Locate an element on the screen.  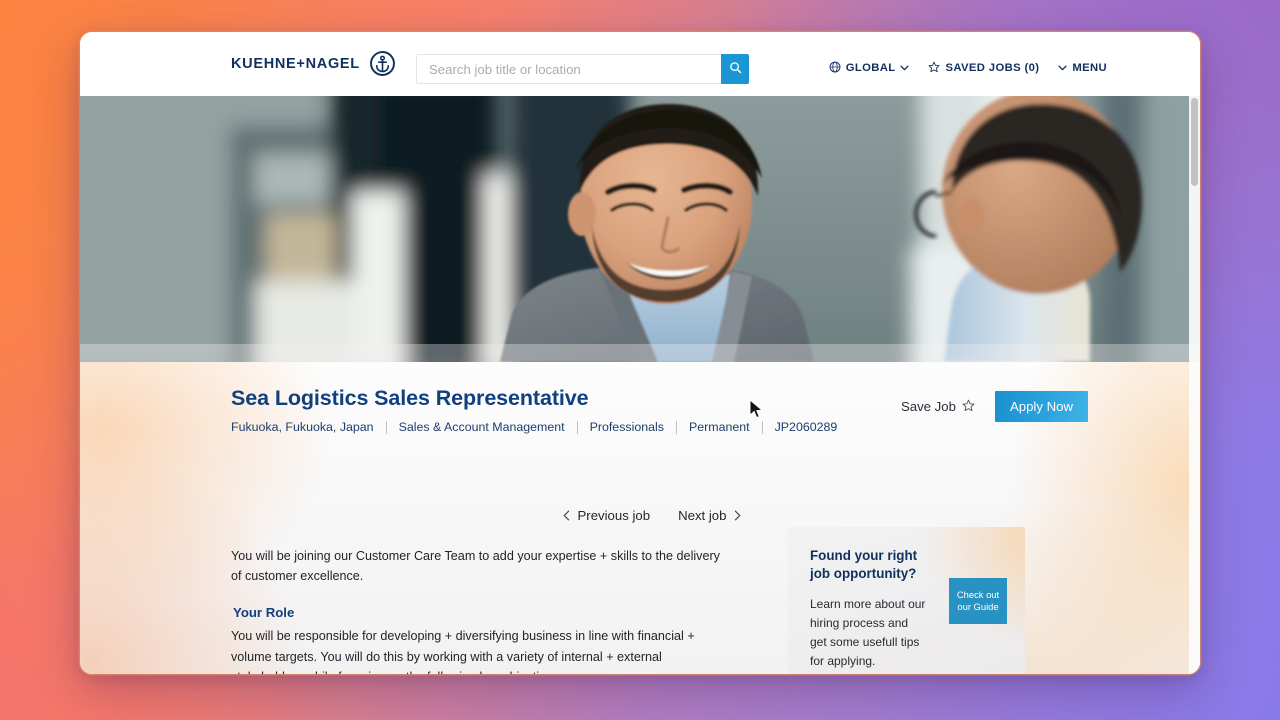
save-job-button: Save Job is located at coordinates (938, 407).